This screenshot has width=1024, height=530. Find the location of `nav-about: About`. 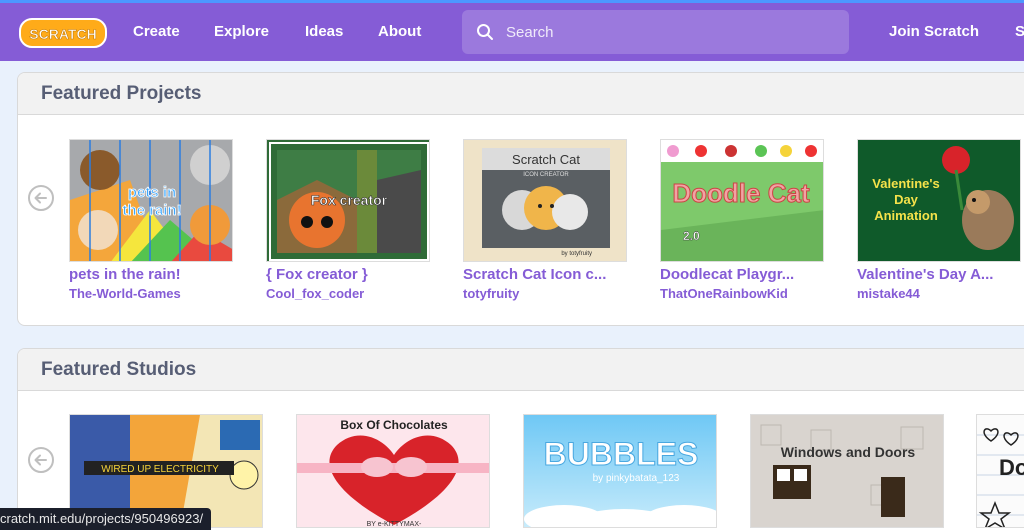

nav-about: About is located at coordinates (399, 31).